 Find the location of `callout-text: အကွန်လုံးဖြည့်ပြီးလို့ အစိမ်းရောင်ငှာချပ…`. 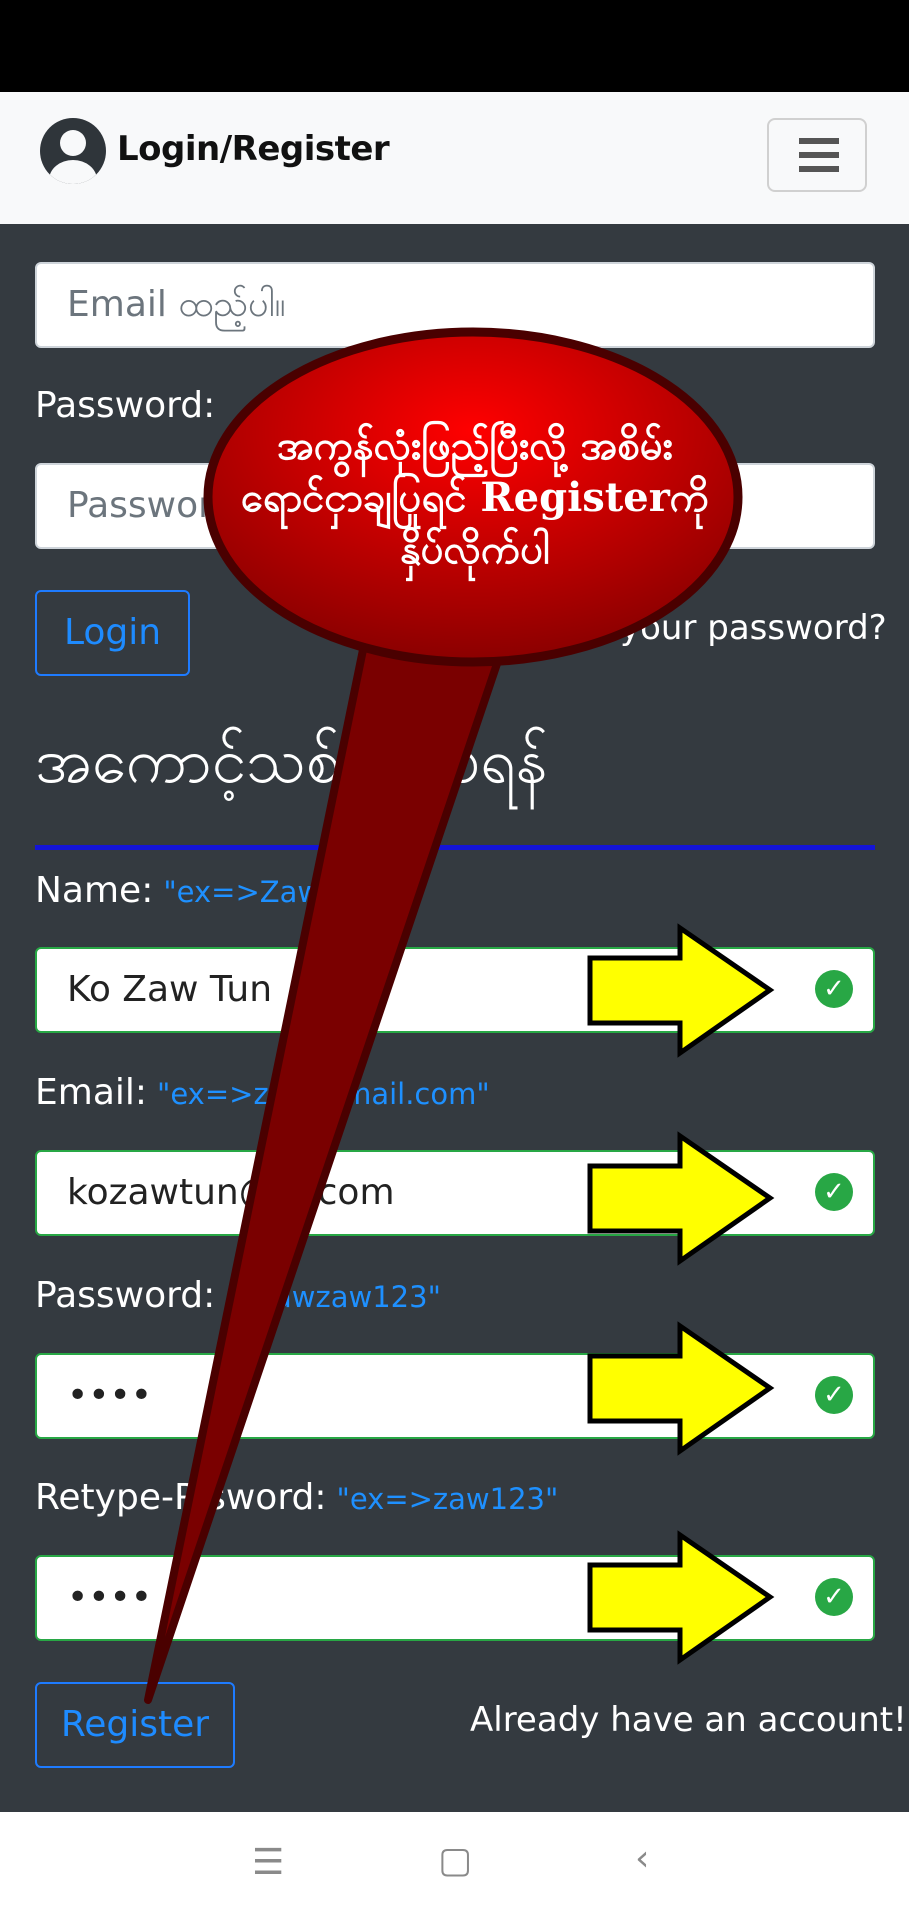

callout-text: အကွန်လုံးဖြည့်ပြီးလို့ အစိမ်းရောင်ငှာချပ… is located at coordinates (475, 497).